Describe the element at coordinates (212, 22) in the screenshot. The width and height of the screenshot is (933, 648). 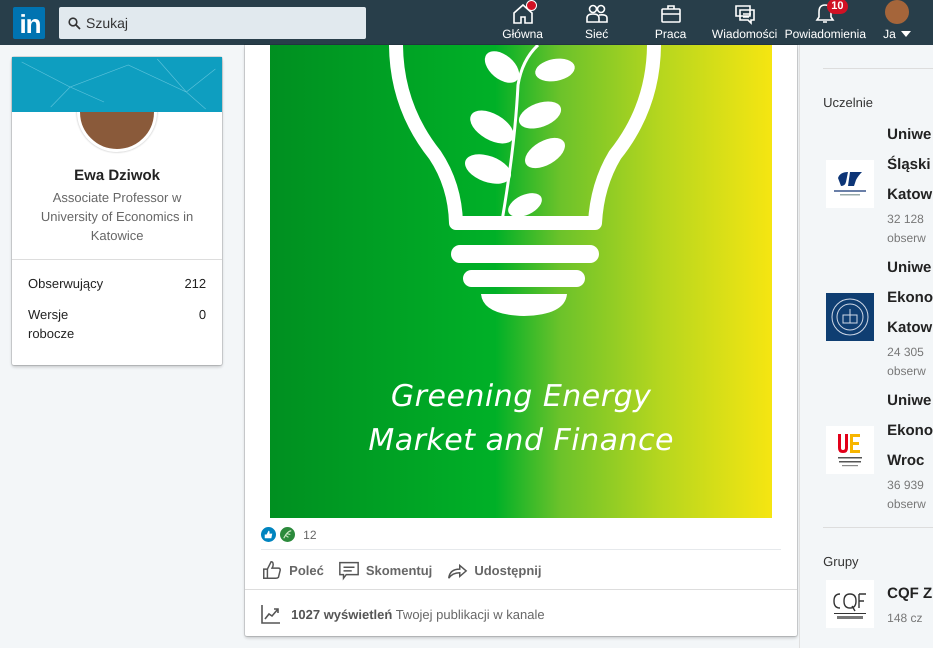
I see `search-field: Szukaj` at that location.